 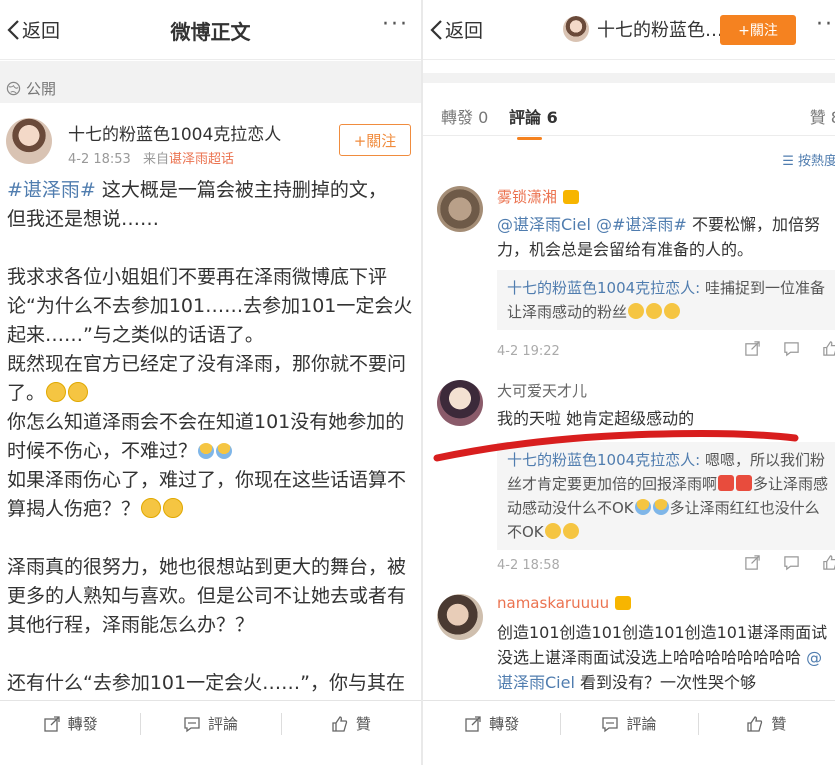 What do you see at coordinates (666, 300) in the screenshot?
I see `reply-quote: 十七的粉蓝色1004克拉恋人: 哇捕捉到一位准备让泽雨感动的粉丝` at bounding box center [666, 300].